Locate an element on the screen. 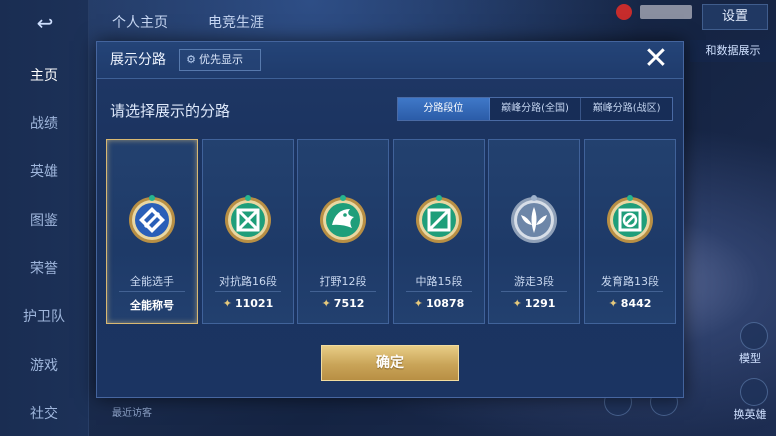  model-label: 模型 is located at coordinates (750, 358).